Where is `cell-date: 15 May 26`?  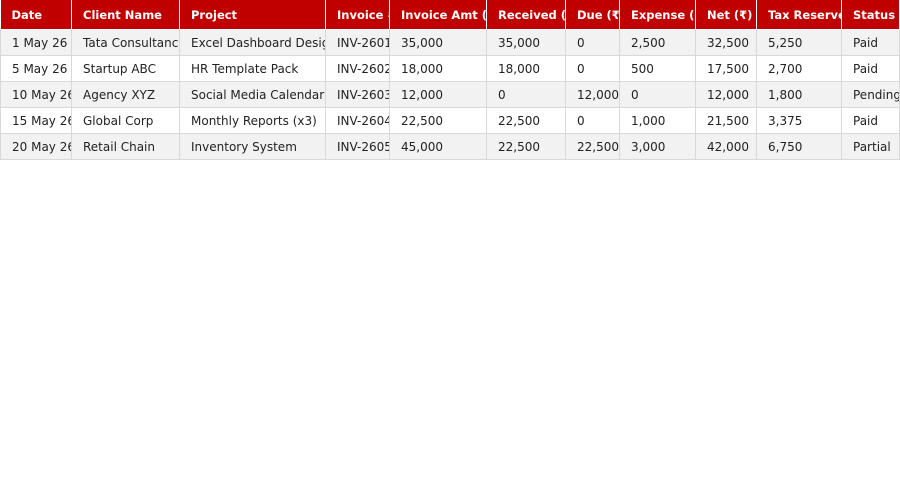
cell-date: 15 May 26 is located at coordinates (36, 120).